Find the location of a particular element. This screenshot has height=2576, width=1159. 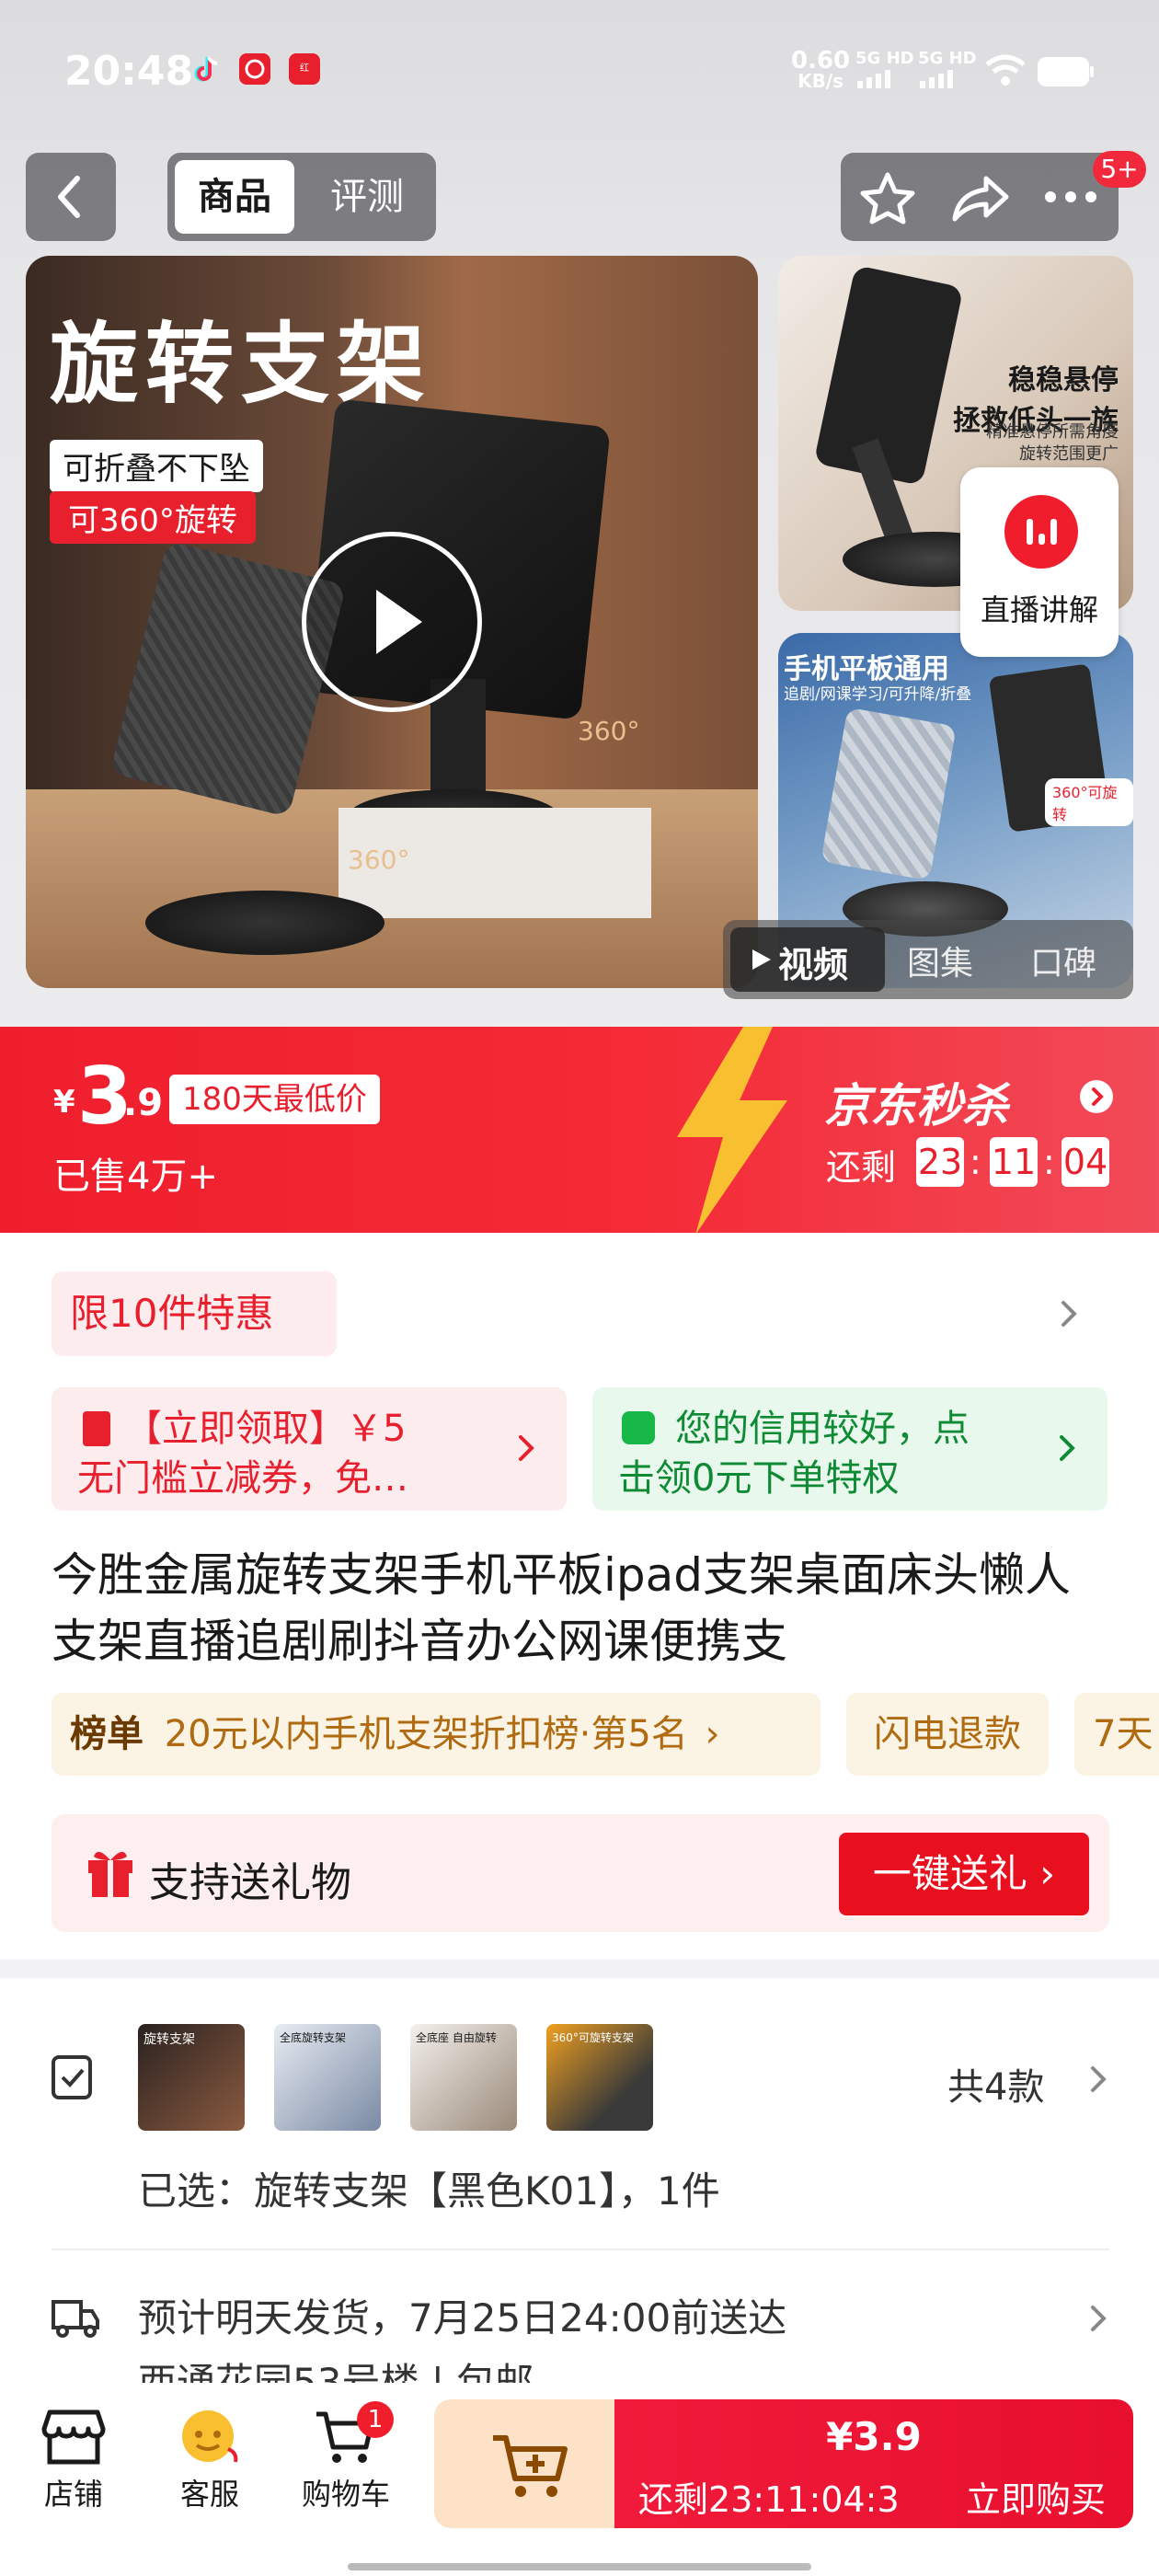

favorite-button is located at coordinates (888, 196).